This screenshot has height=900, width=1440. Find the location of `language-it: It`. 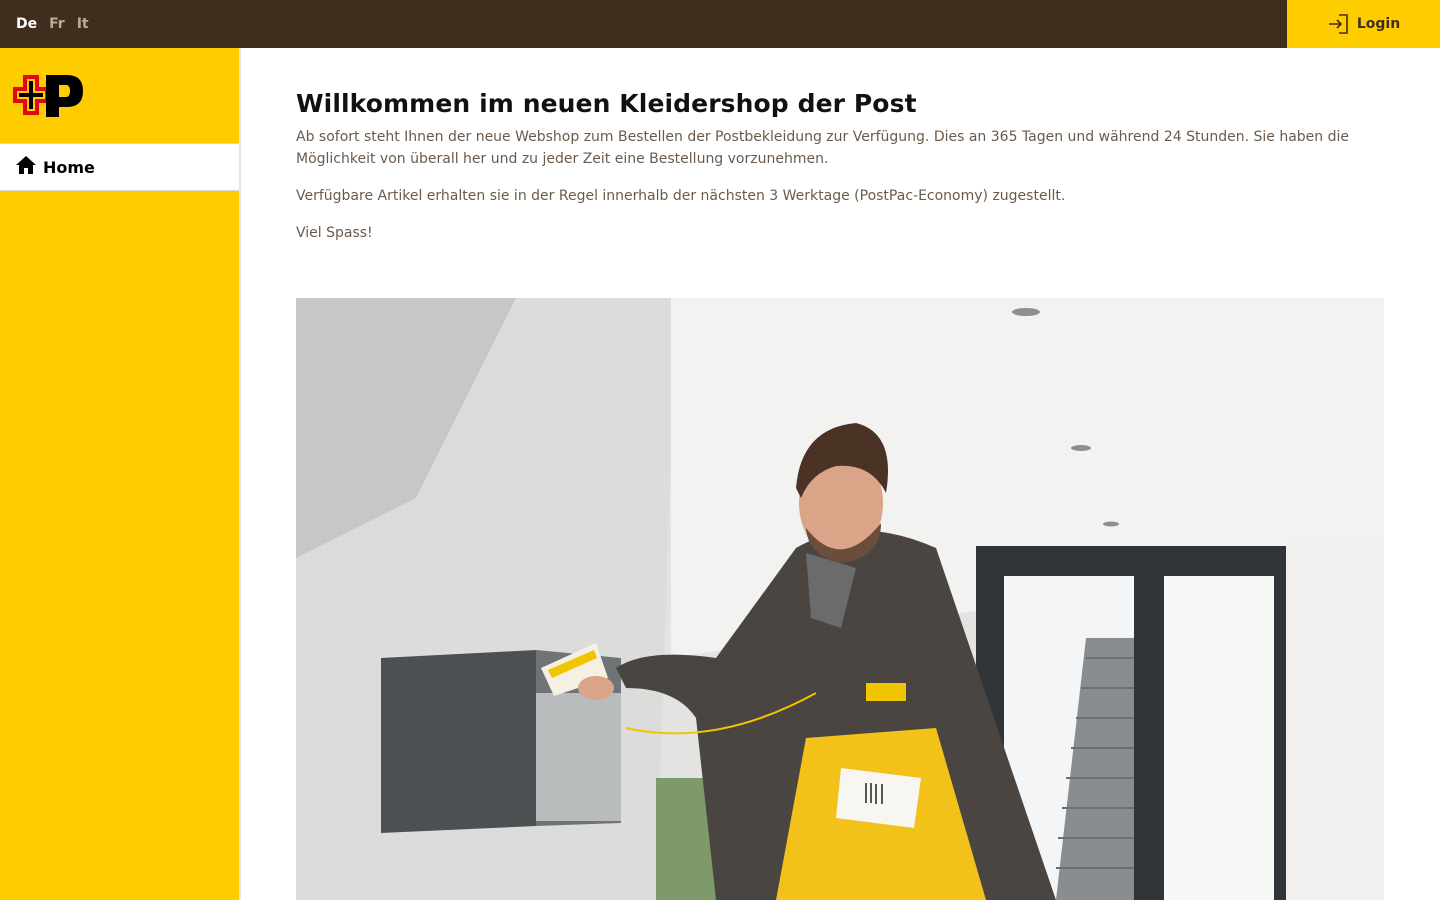

language-it: It is located at coordinates (83, 24).